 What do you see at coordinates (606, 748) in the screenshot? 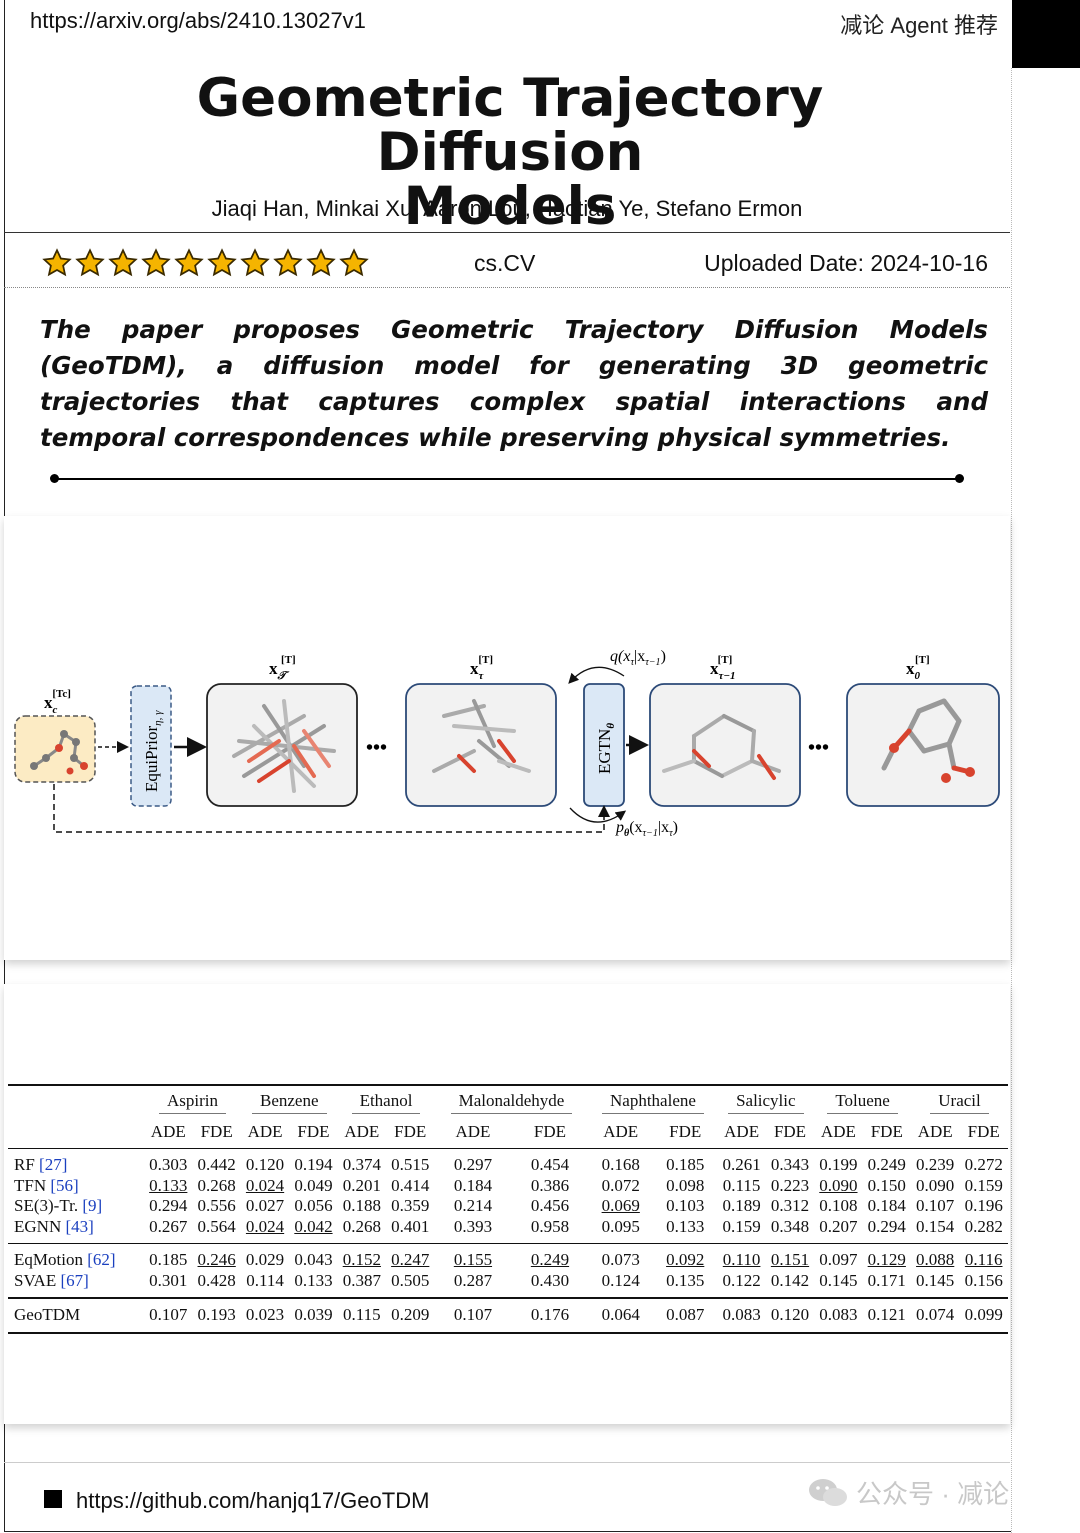
I see `egtn-label: EGTNθ` at bounding box center [606, 748].